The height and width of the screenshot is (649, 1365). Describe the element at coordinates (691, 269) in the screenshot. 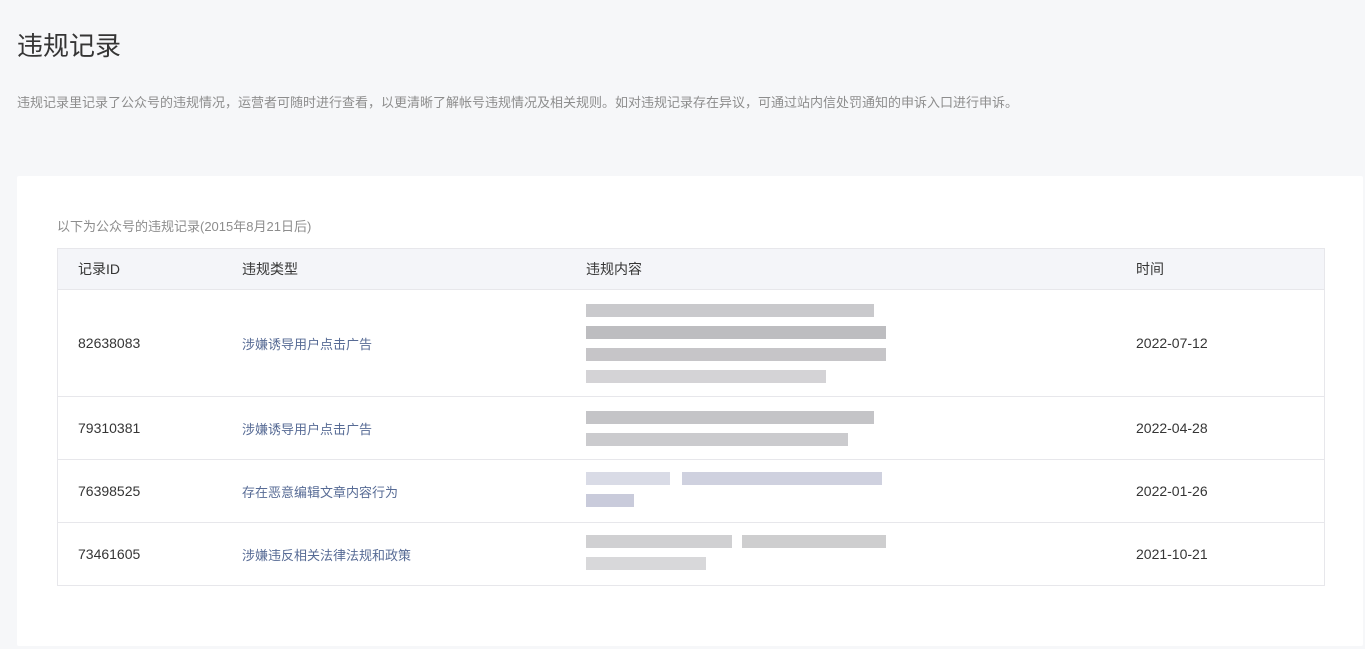

I see `table-header: 记录ID 违规类型 违规内容 时间` at that location.